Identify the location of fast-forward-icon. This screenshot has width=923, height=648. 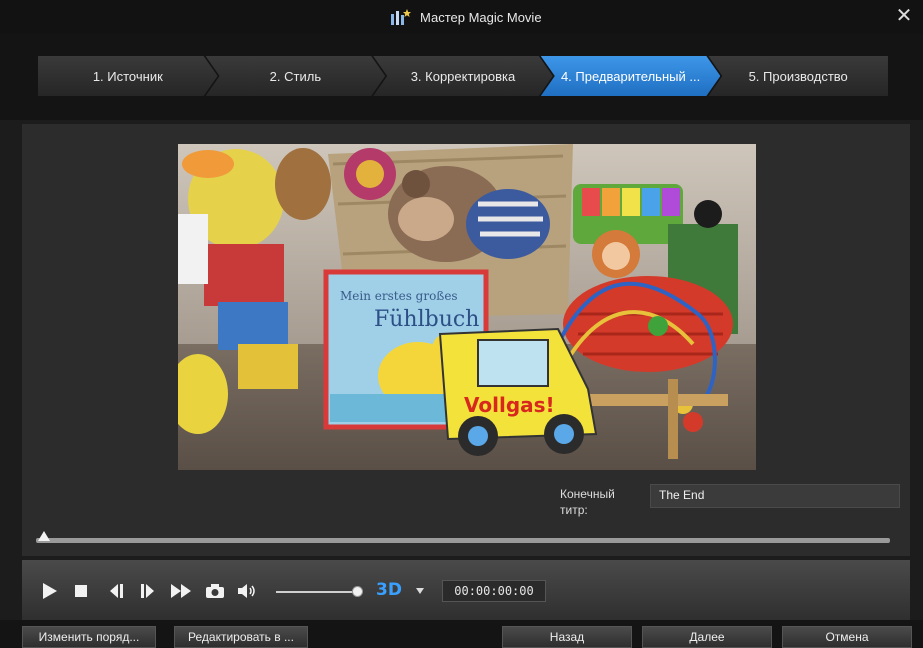
(181, 591).